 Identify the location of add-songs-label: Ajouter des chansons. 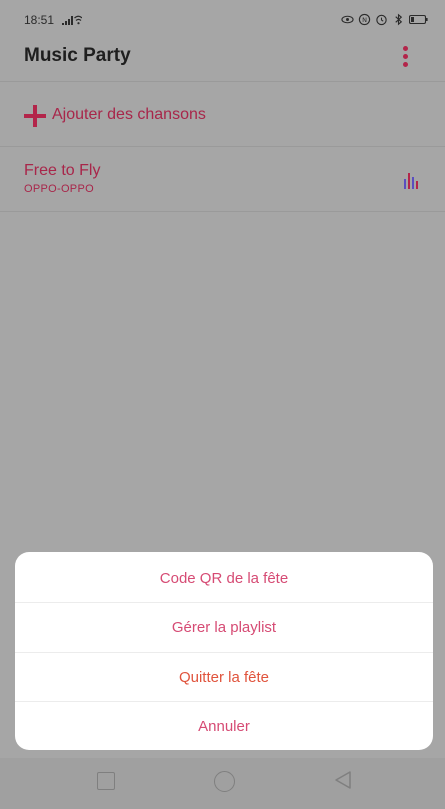
(129, 114).